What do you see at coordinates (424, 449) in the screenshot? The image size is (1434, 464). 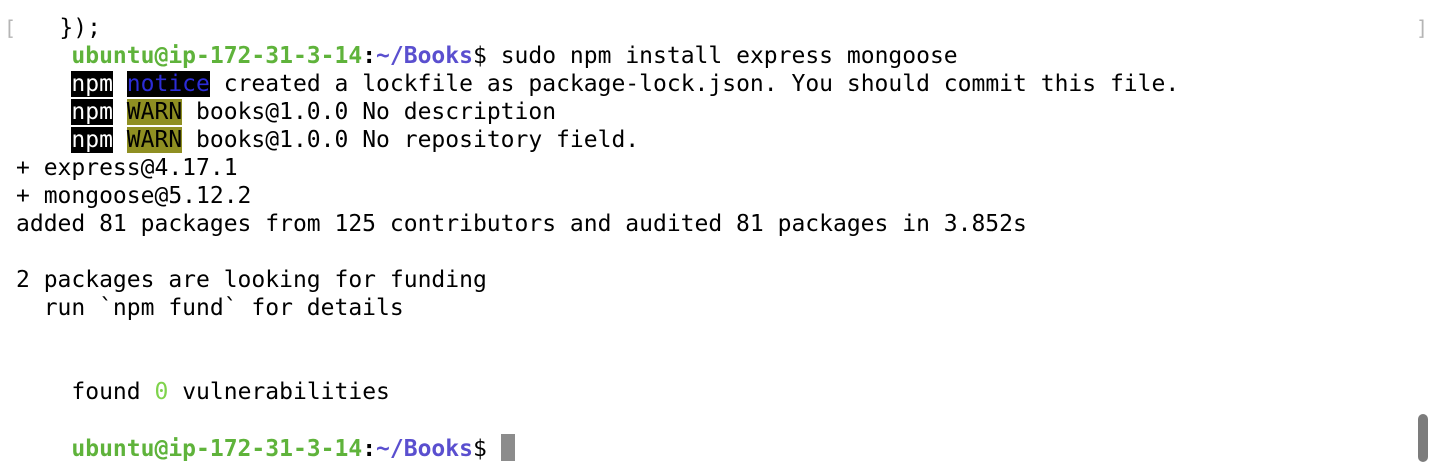 I see `prompt-path: ~/Books` at bounding box center [424, 449].